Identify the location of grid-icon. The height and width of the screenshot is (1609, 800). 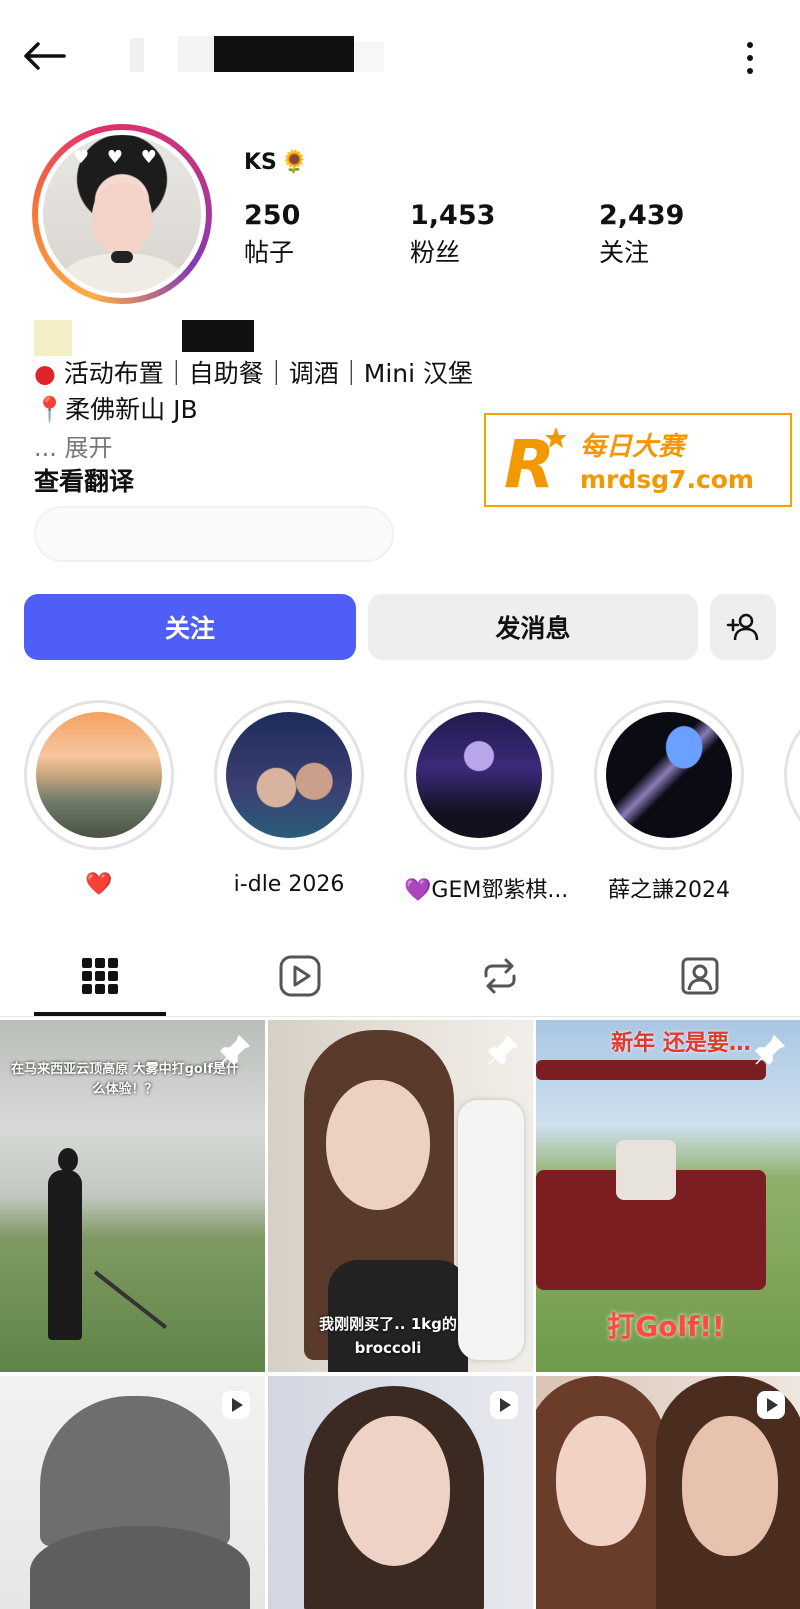
(100, 976).